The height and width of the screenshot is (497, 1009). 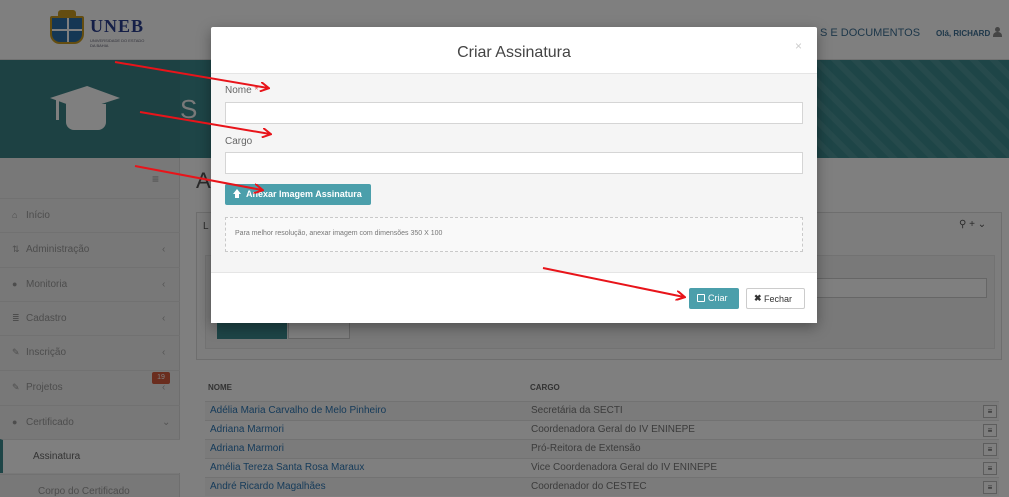 What do you see at coordinates (242, 90) in the screenshot?
I see `nome-label: Nome *` at bounding box center [242, 90].